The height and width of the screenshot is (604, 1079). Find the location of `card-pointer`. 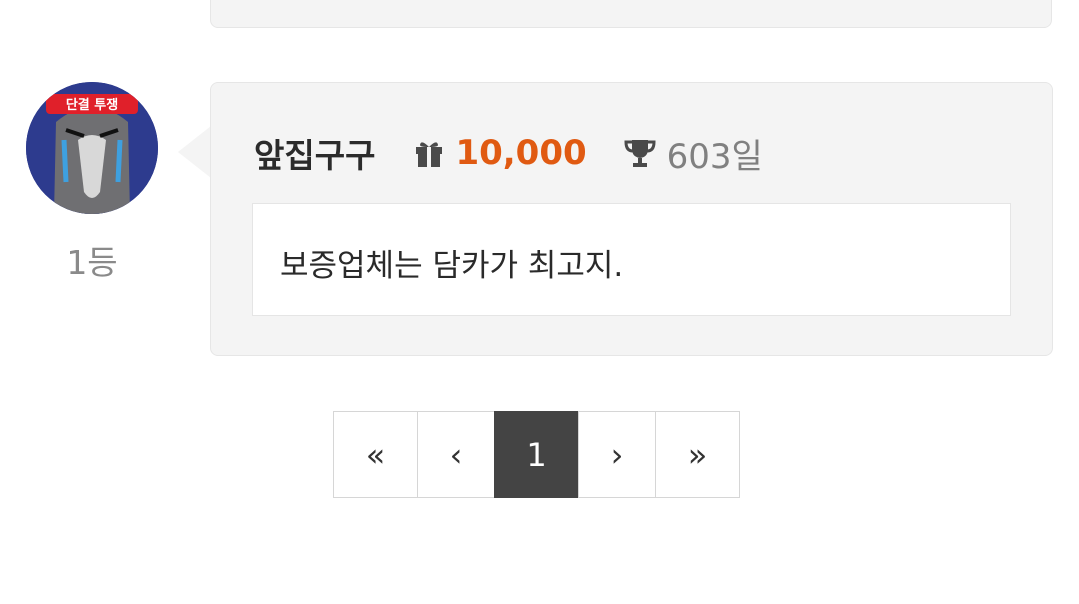

card-pointer is located at coordinates (194, 152).